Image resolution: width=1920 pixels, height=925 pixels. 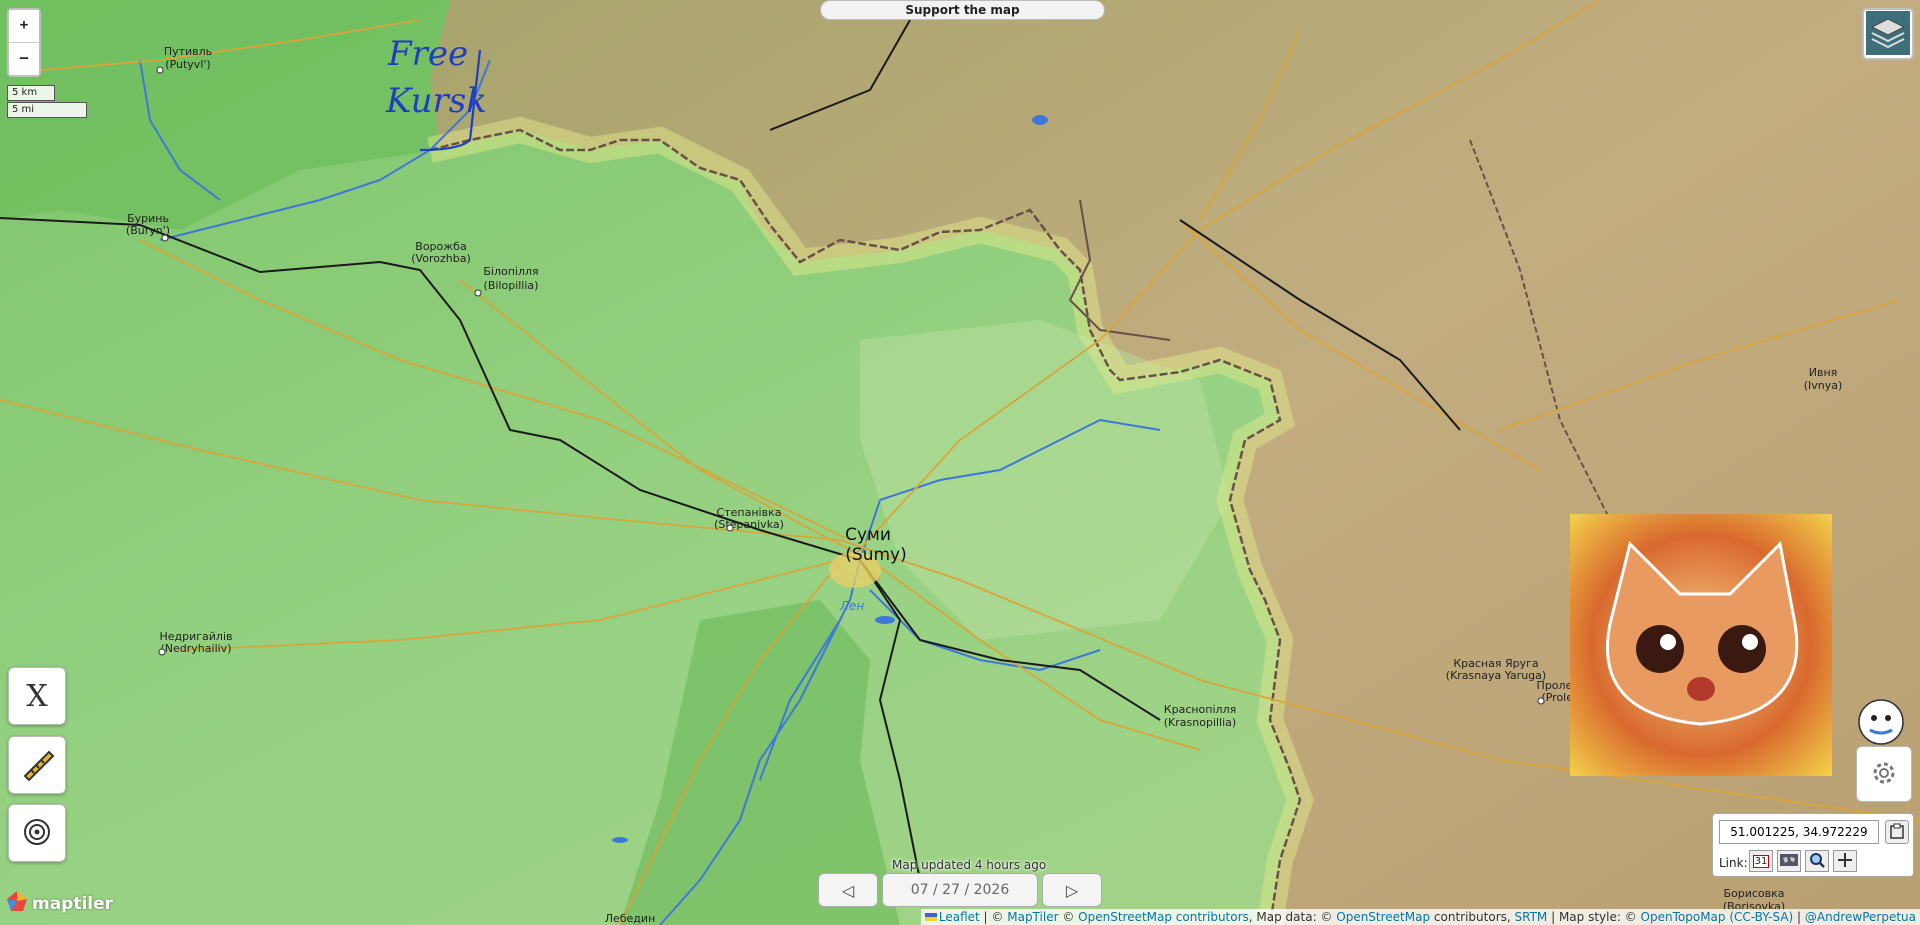 I want to click on map-link-button, so click(x=1789, y=861).